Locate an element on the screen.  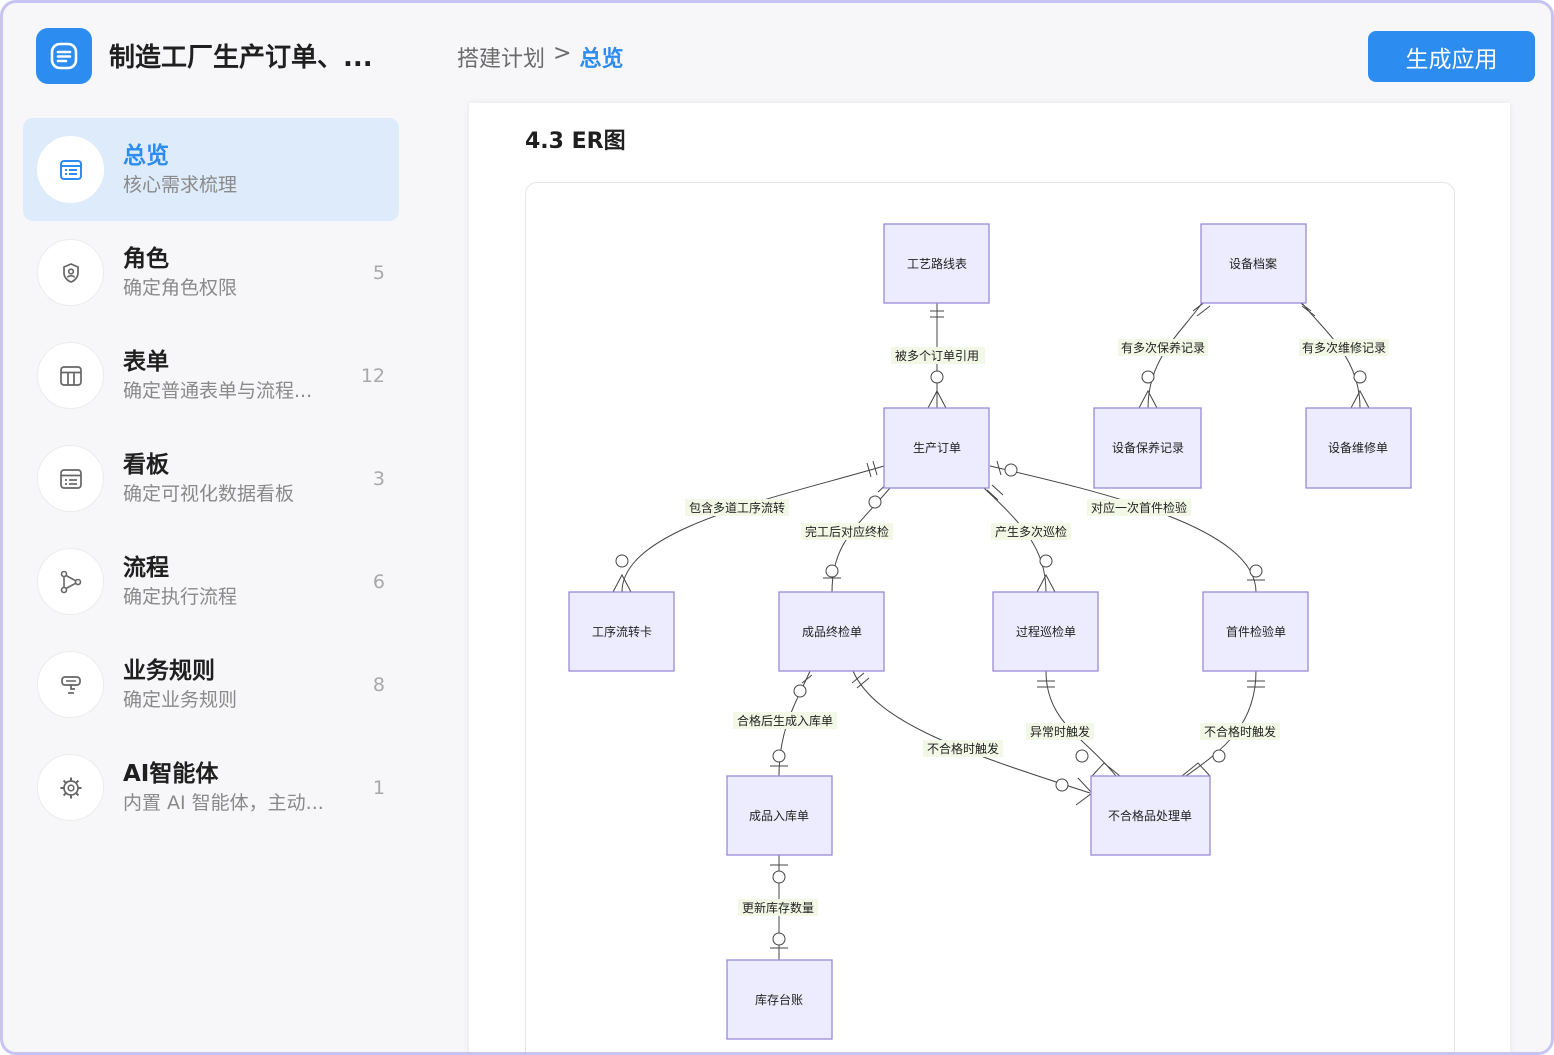
er-entity: 不合格品处理单 is located at coordinates (1150, 815).